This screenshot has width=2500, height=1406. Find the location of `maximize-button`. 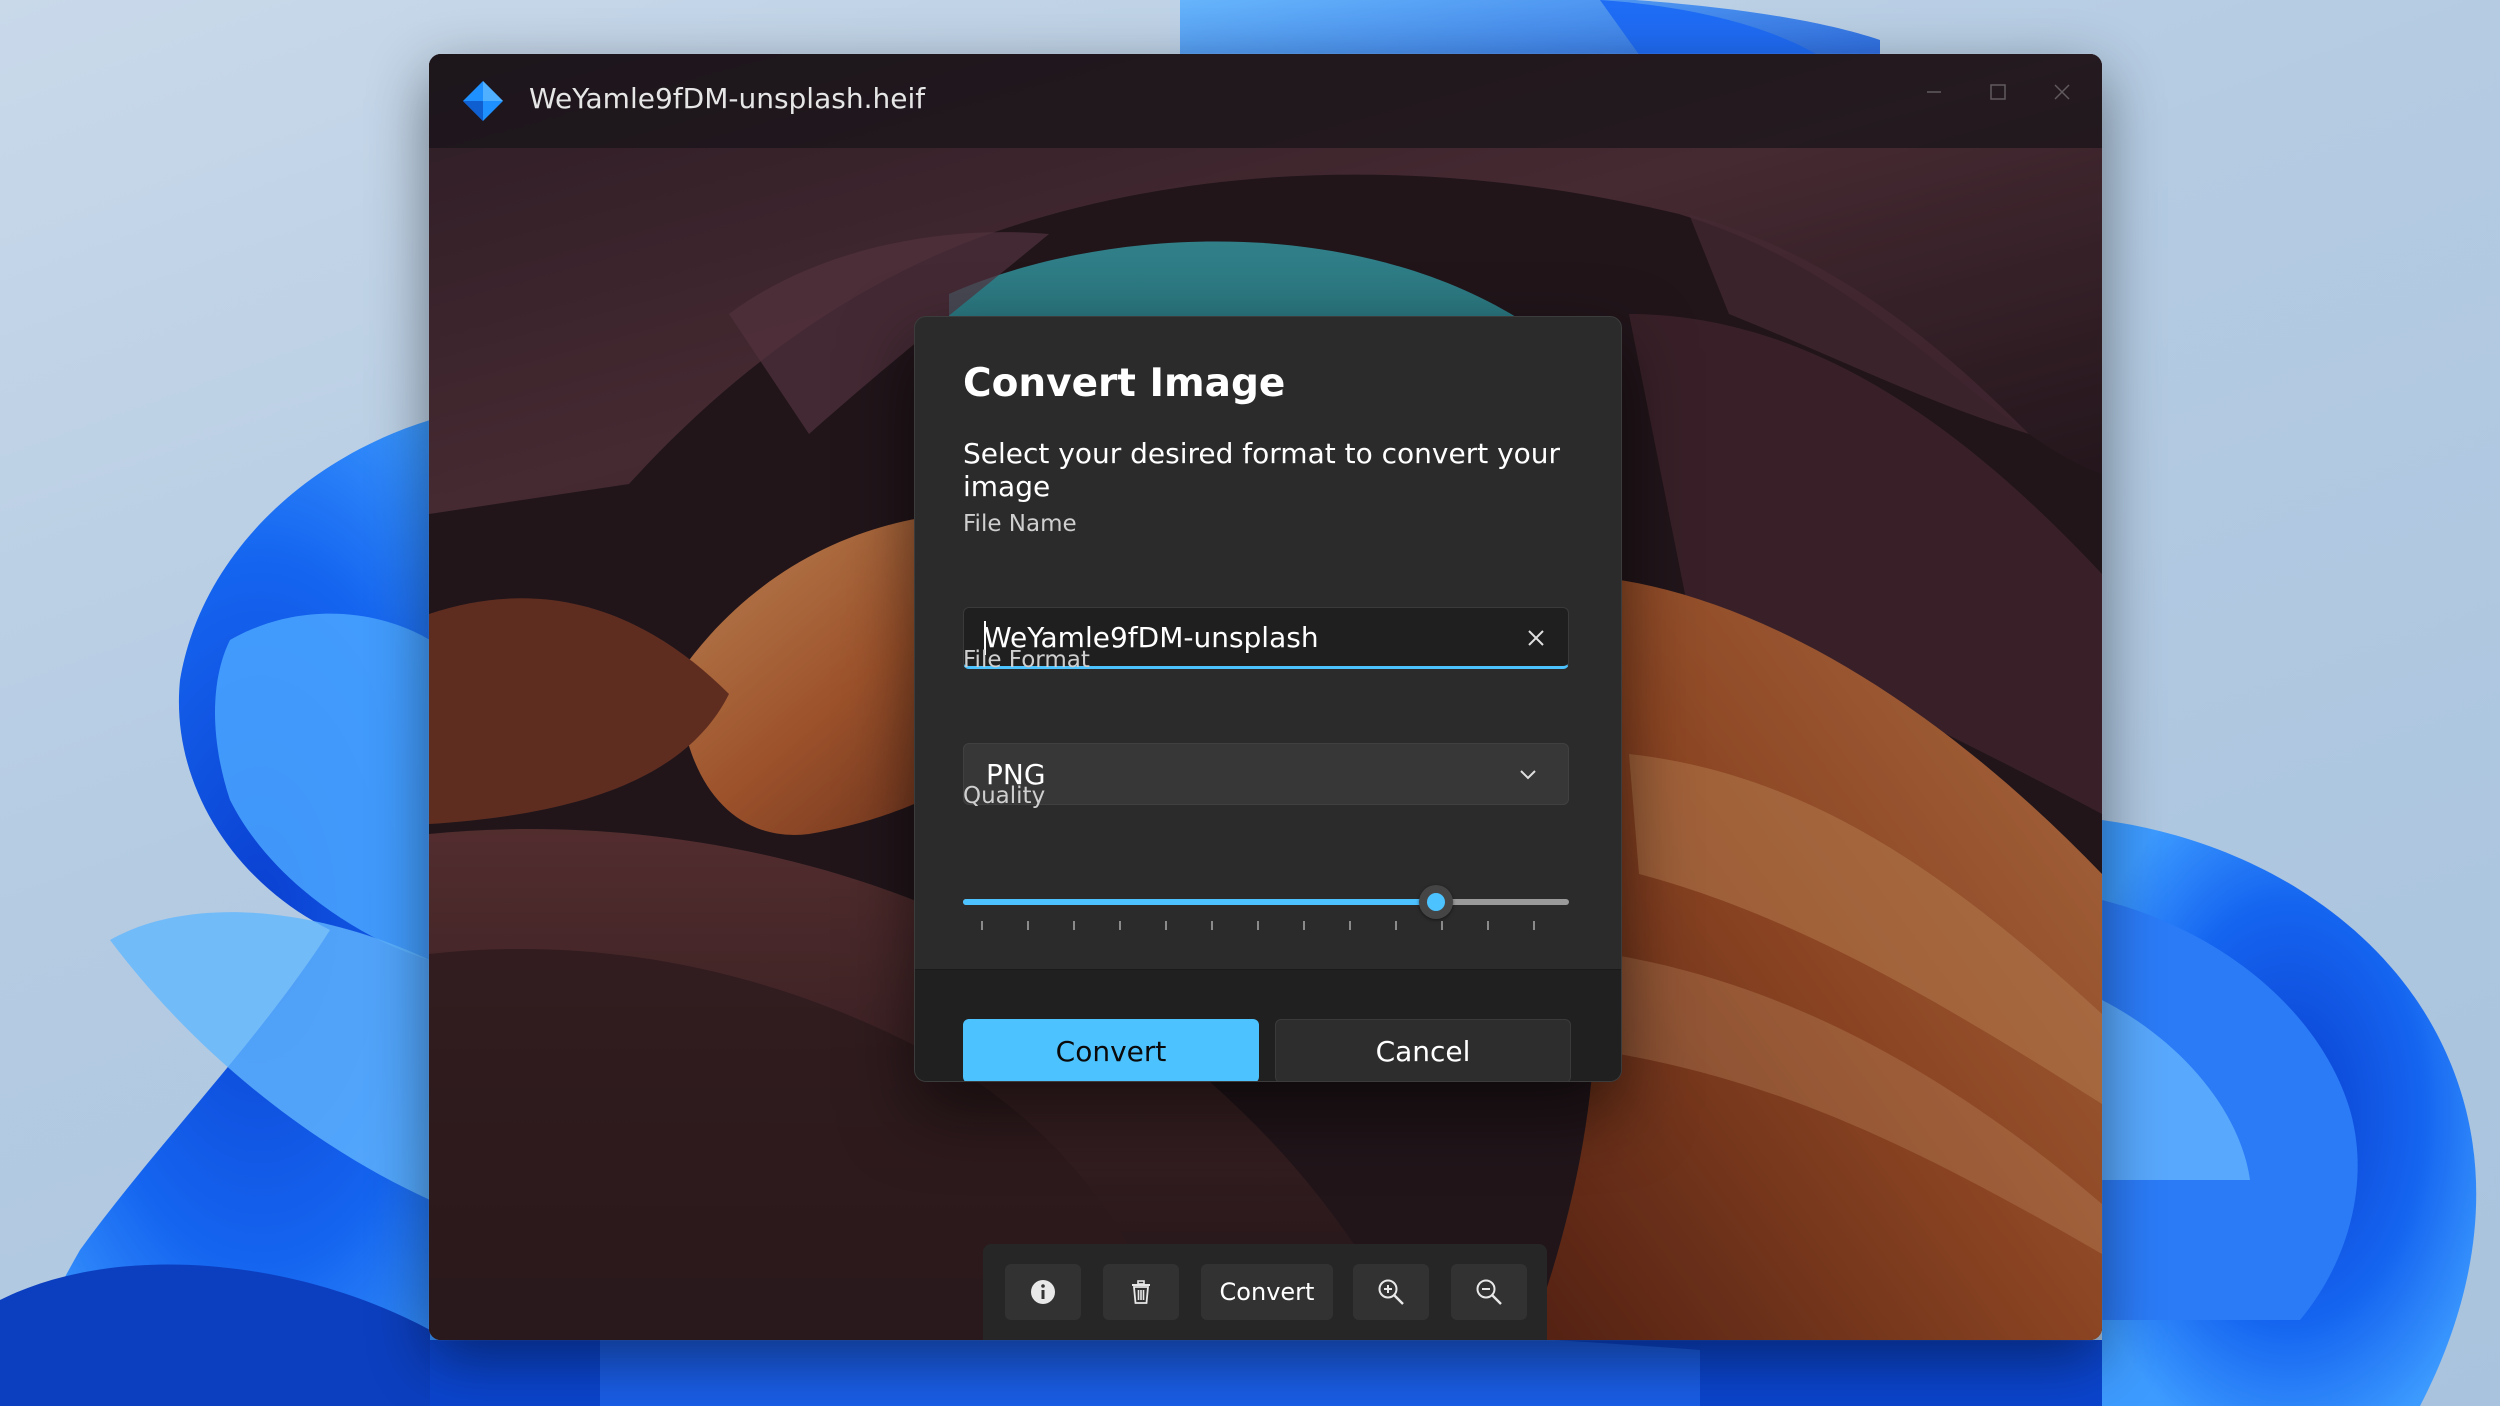

maximize-button is located at coordinates (1998, 92).